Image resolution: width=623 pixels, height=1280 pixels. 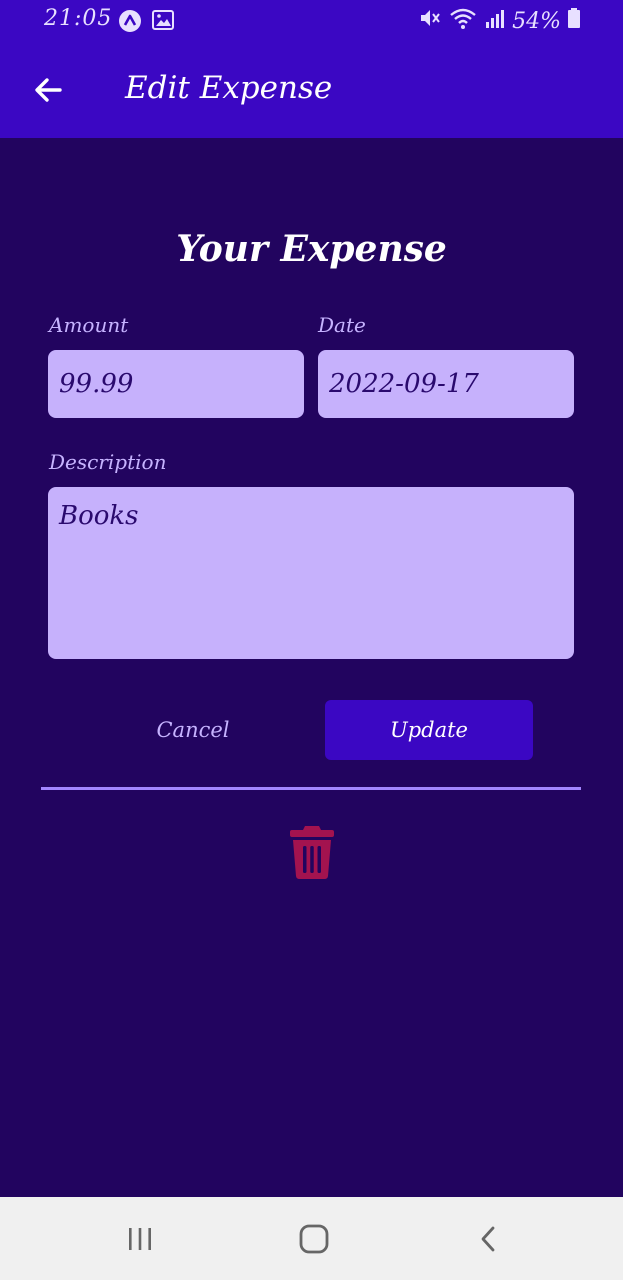 What do you see at coordinates (430, 21) in the screenshot?
I see `mute-icon` at bounding box center [430, 21].